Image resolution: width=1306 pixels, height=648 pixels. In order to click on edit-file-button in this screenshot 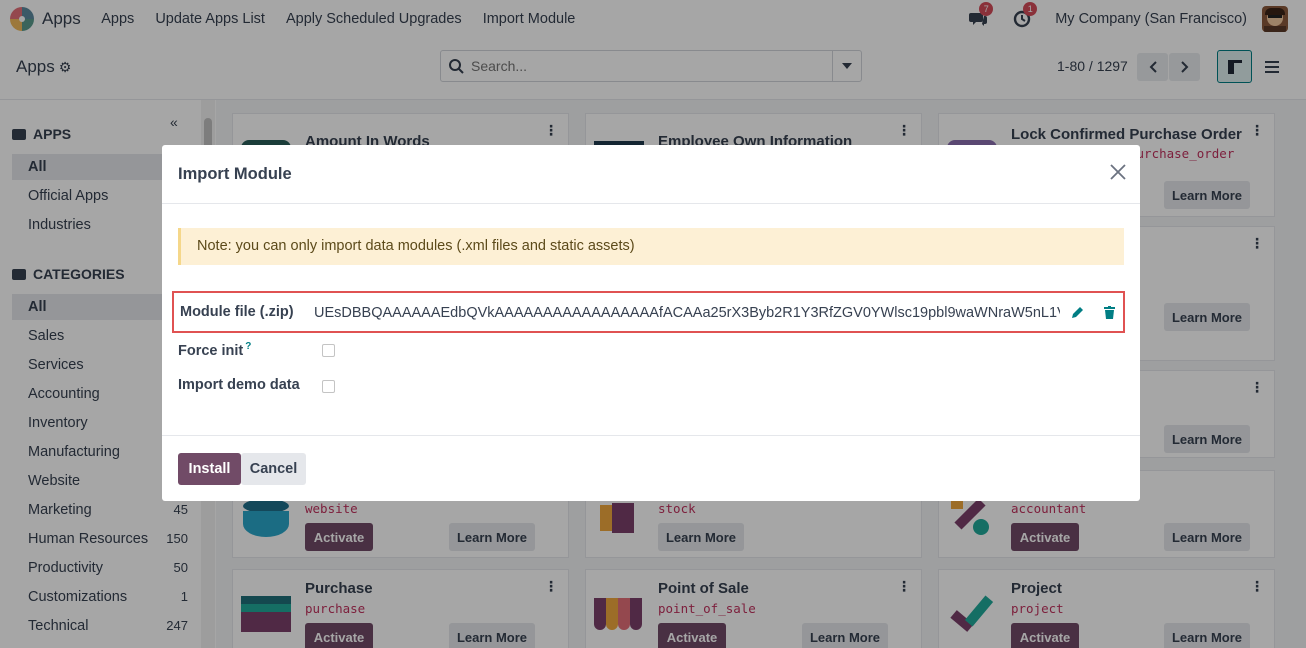, I will do `click(1077, 314)`.